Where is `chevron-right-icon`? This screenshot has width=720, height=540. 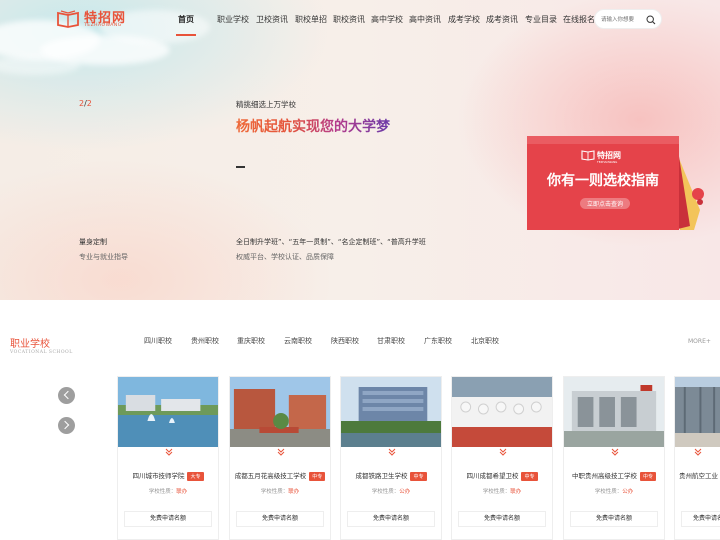
chevron-right-icon is located at coordinates (65, 425).